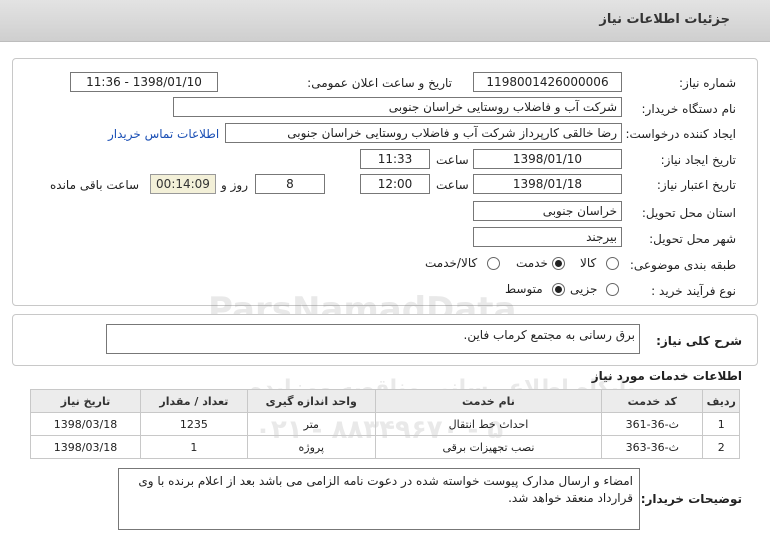 This screenshot has height=545, width=770. I want to click on category-goods-radio, so click(612, 263).